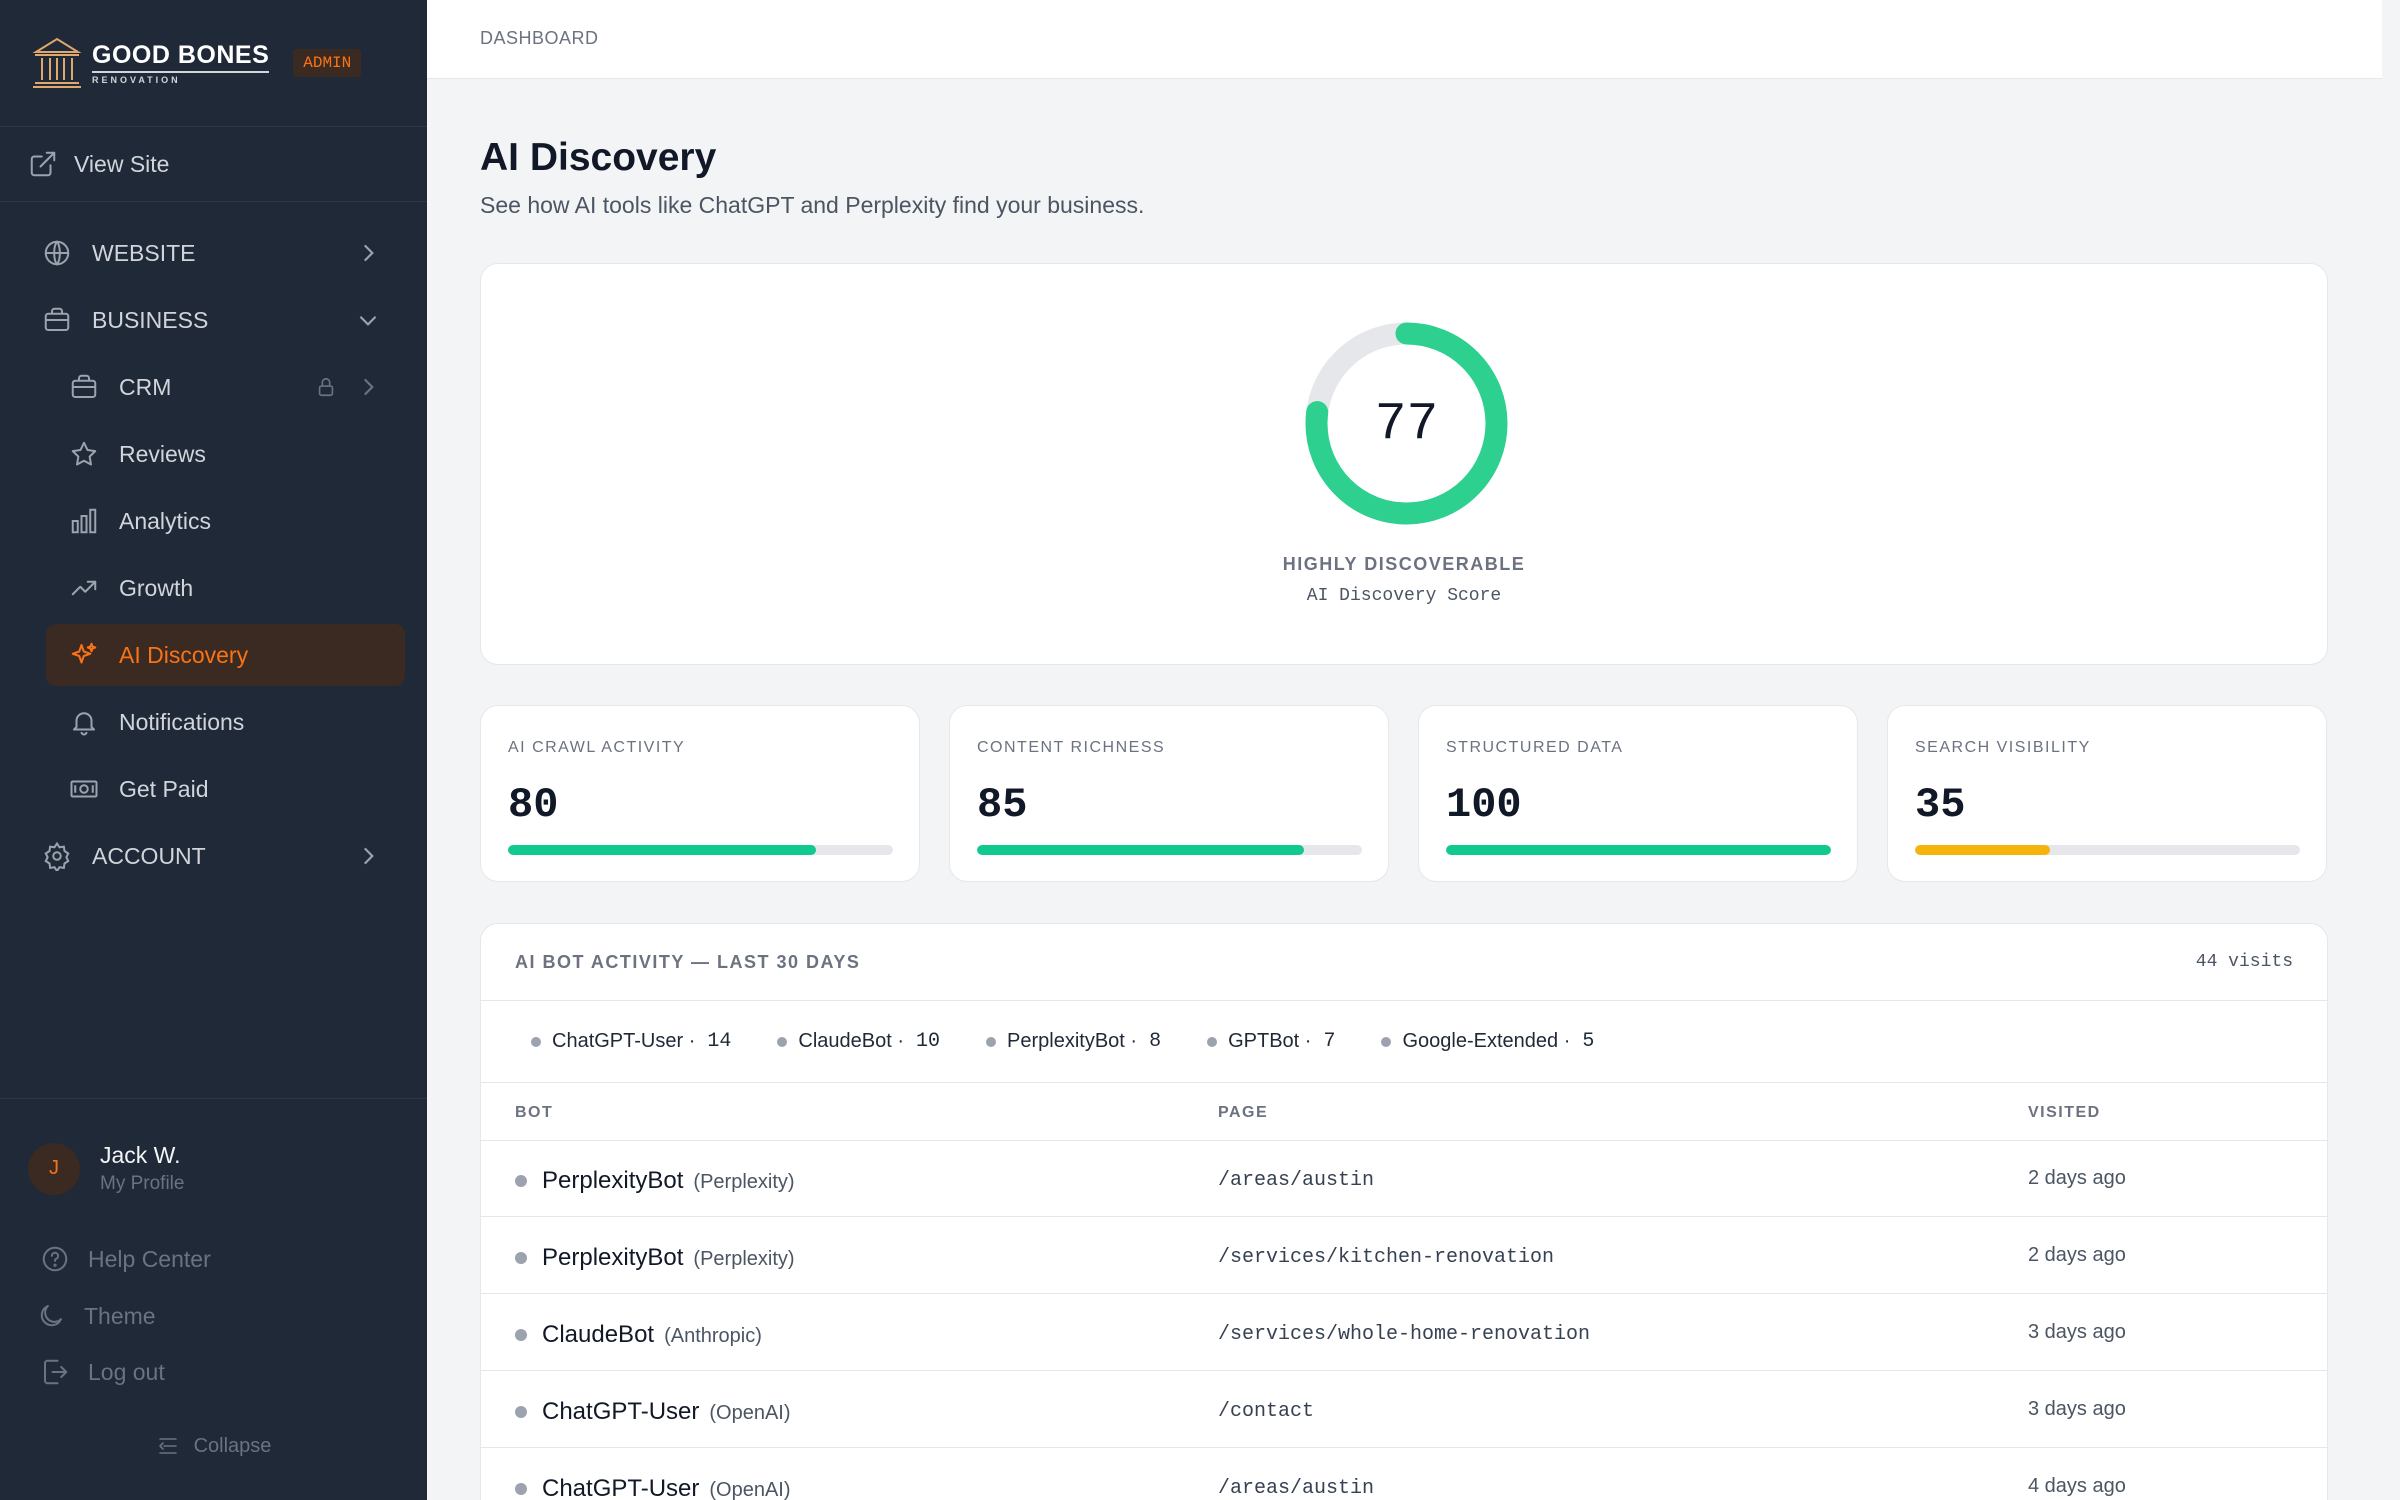 The image size is (2400, 1500). What do you see at coordinates (688, 962) in the screenshot?
I see `bot-activity-title: AI BOT ACTIVITY — LAST 30 DAYS` at bounding box center [688, 962].